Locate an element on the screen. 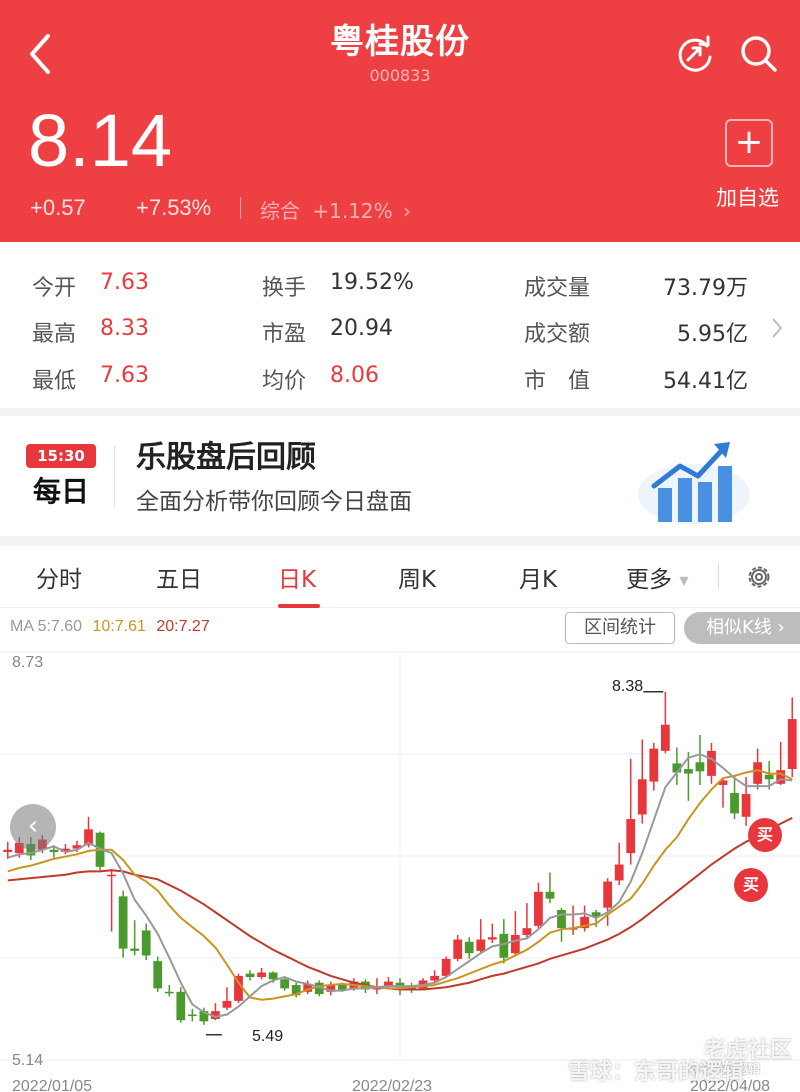 The image size is (800, 1092). chart-period-tabs: 分时 五日 日K 周K 月K 更多 ▼ is located at coordinates (400, 577).